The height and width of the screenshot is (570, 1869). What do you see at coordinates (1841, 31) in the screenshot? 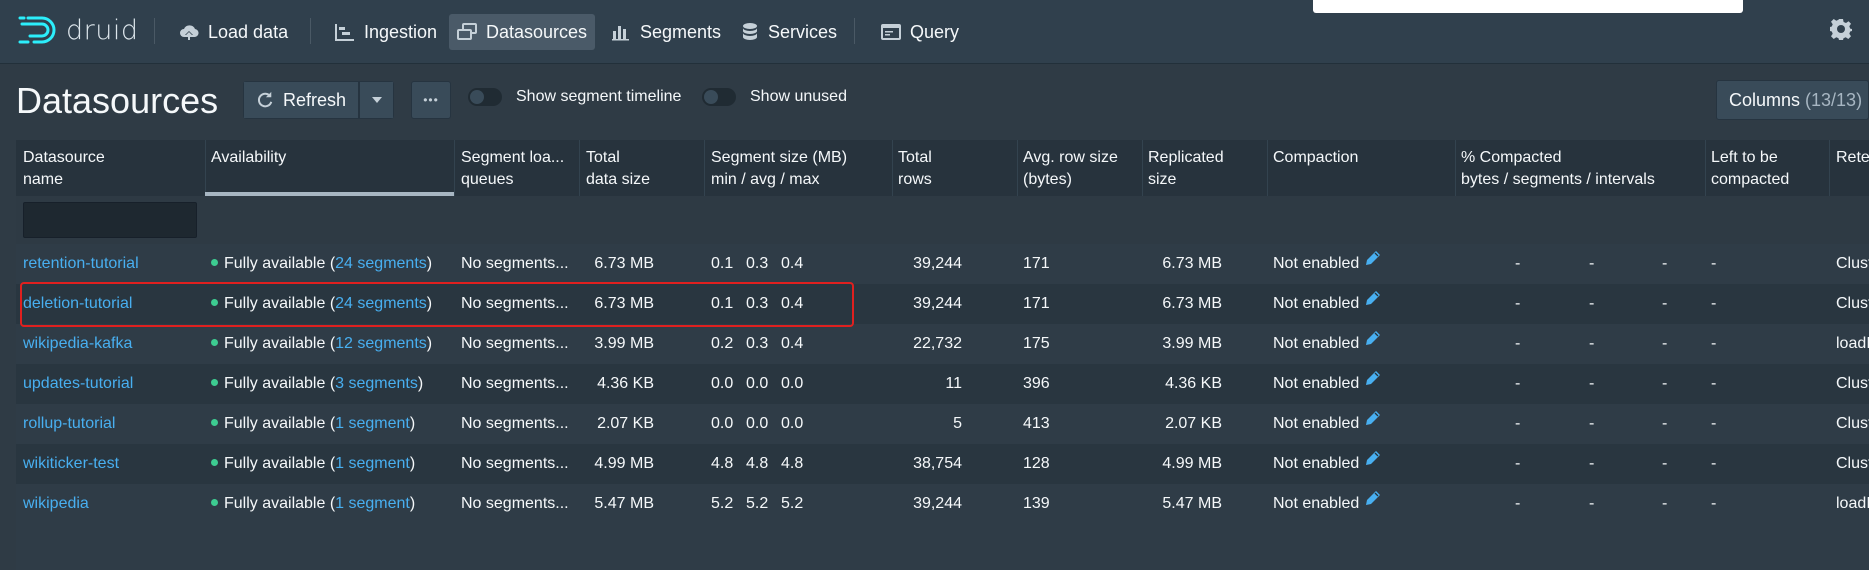
I see `settings-button` at bounding box center [1841, 31].